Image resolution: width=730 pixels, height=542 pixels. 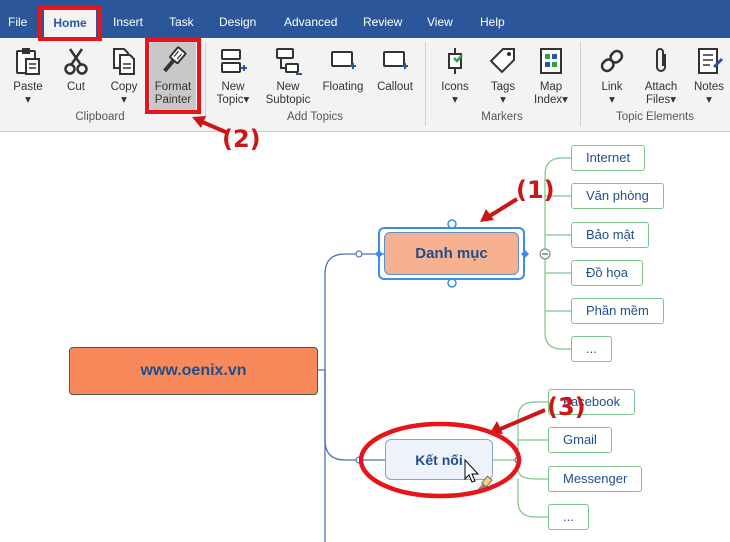 What do you see at coordinates (566, 407) in the screenshot?
I see `annotation-label-3: (3)` at bounding box center [566, 407].